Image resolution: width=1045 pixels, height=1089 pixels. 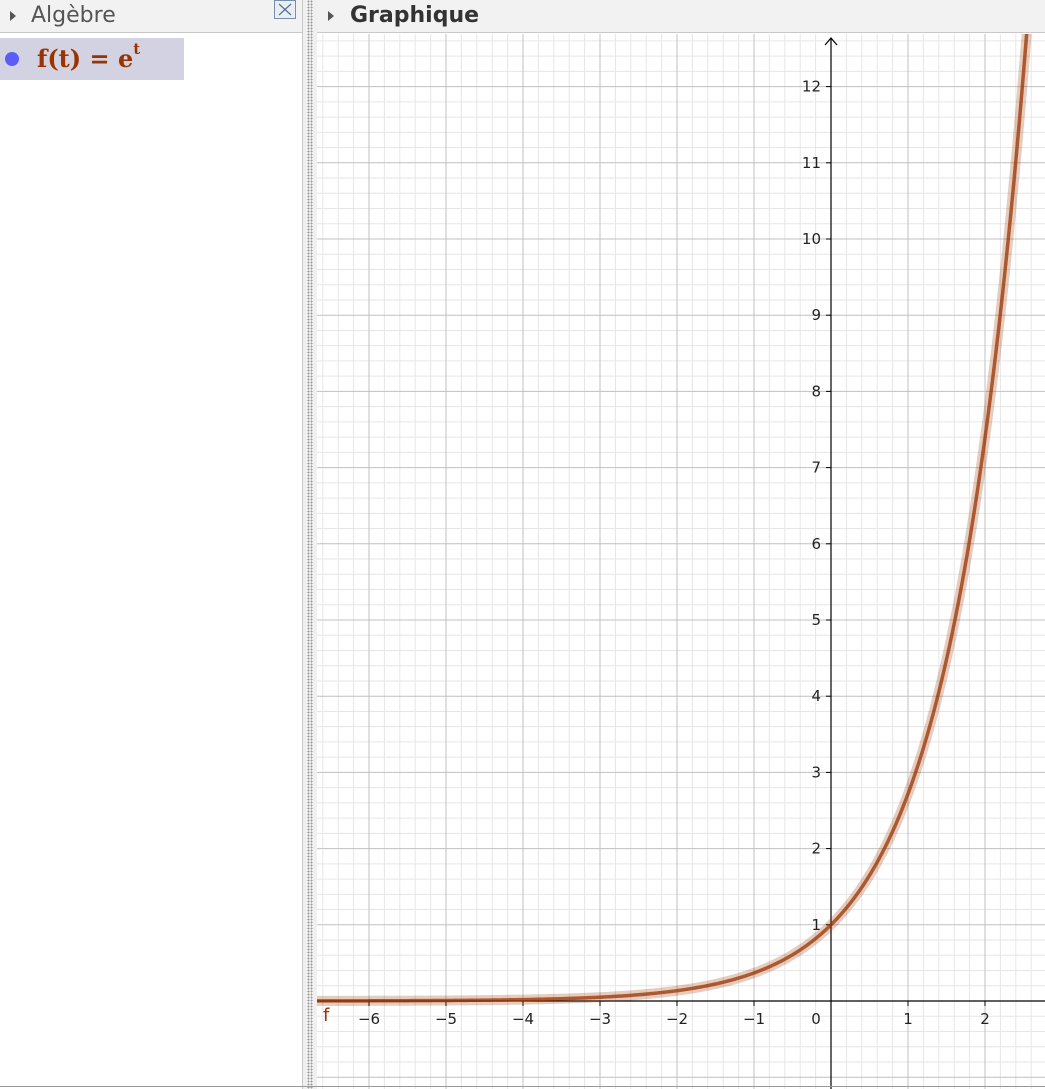 I want to click on exp-base: e, so click(x=125, y=58).